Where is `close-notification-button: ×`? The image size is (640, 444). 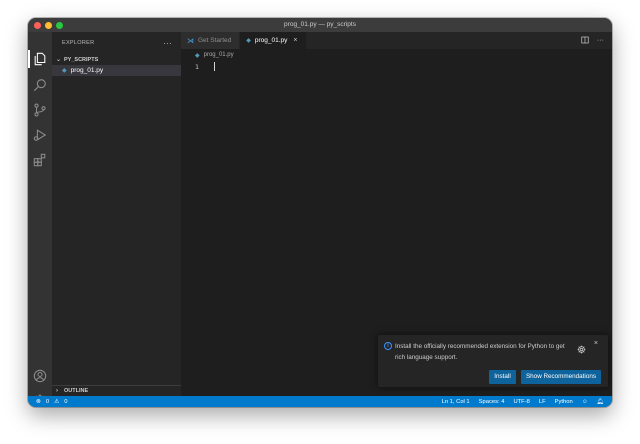 close-notification-button: × is located at coordinates (596, 343).